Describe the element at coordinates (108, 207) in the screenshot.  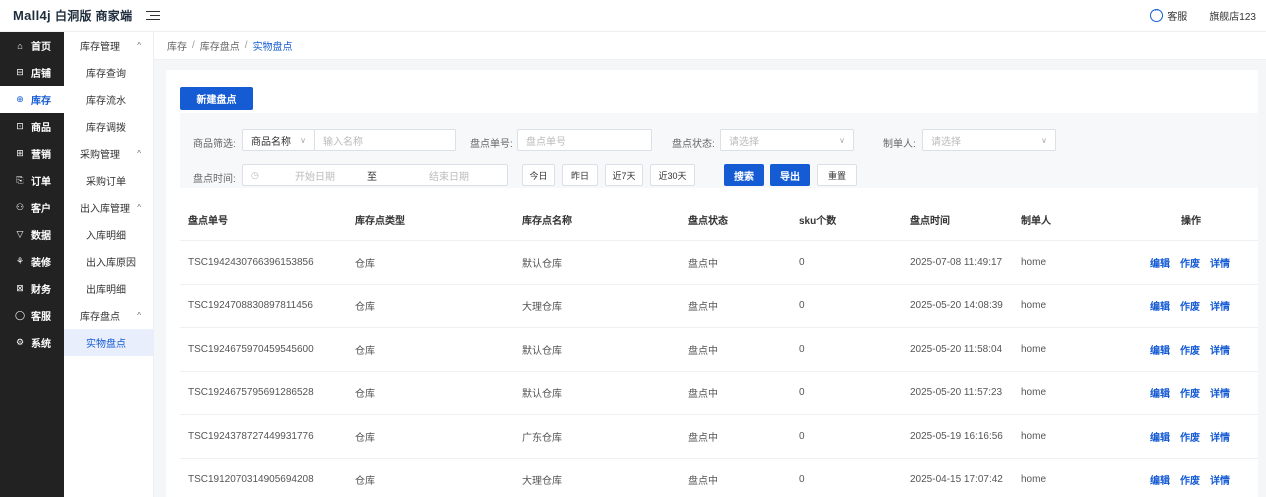
I see `submenu-group: 出入库管理 ^` at that location.